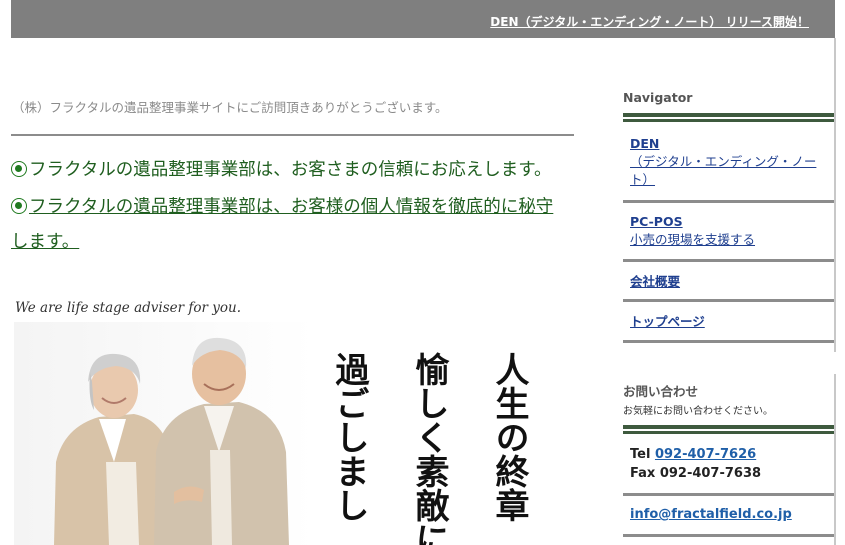 This screenshot has width=845, height=545. What do you see at coordinates (644, 143) in the screenshot?
I see `sidebar-item-title: DEN` at bounding box center [644, 143].